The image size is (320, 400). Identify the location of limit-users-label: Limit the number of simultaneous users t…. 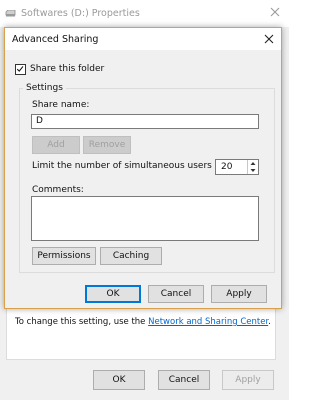
(129, 166).